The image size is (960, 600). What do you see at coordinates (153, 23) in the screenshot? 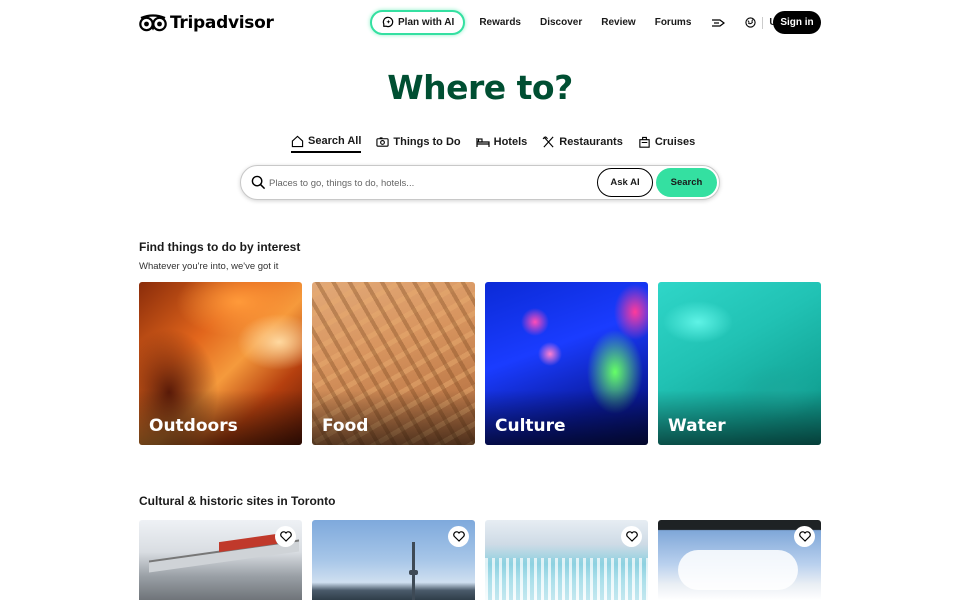
I see `owl-logo-icon` at bounding box center [153, 23].